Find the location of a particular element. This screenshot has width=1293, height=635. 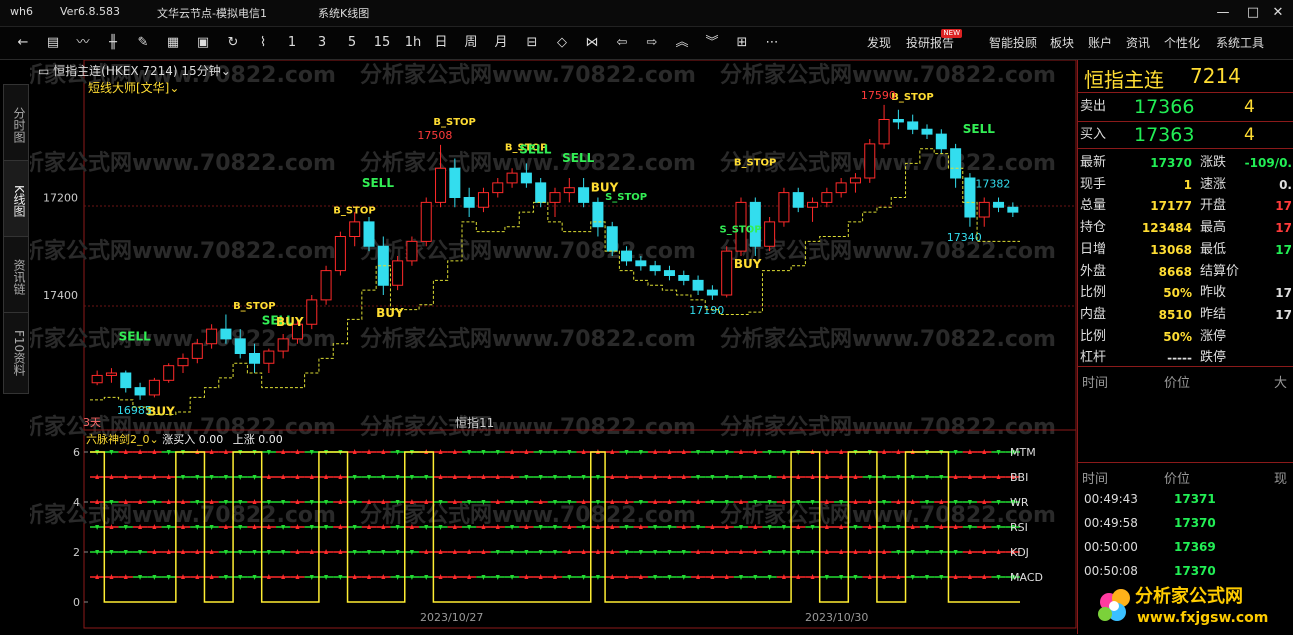

quote-row: 比例 50% 昨收 17 is located at coordinates (1185, 293).